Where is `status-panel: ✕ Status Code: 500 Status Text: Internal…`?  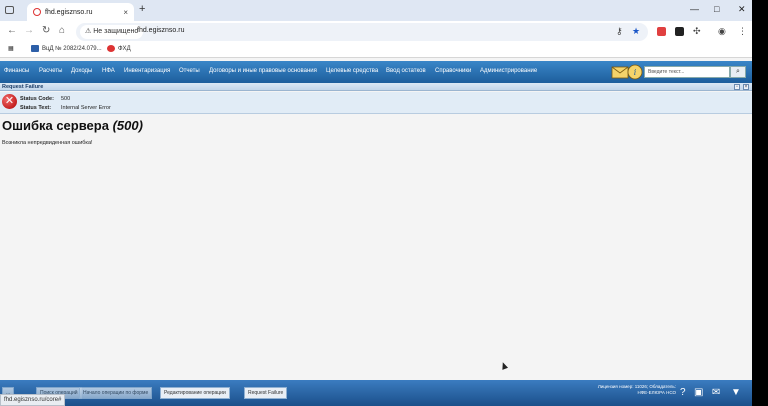
status-panel: ✕ Status Code: 500 Status Text: Internal… is located at coordinates (376, 103).